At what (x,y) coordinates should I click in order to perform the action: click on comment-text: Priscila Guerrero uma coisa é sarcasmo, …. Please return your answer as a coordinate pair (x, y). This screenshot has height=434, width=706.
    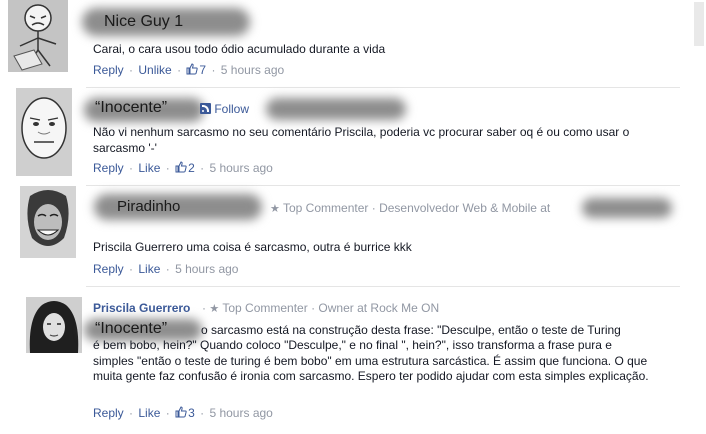
    Looking at the image, I should click on (252, 247).